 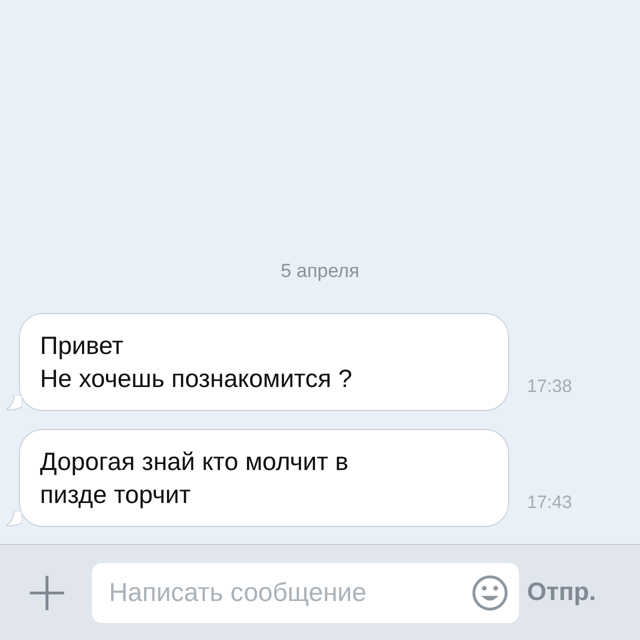 I want to click on date-separator: 5 апреля, so click(x=320, y=272).